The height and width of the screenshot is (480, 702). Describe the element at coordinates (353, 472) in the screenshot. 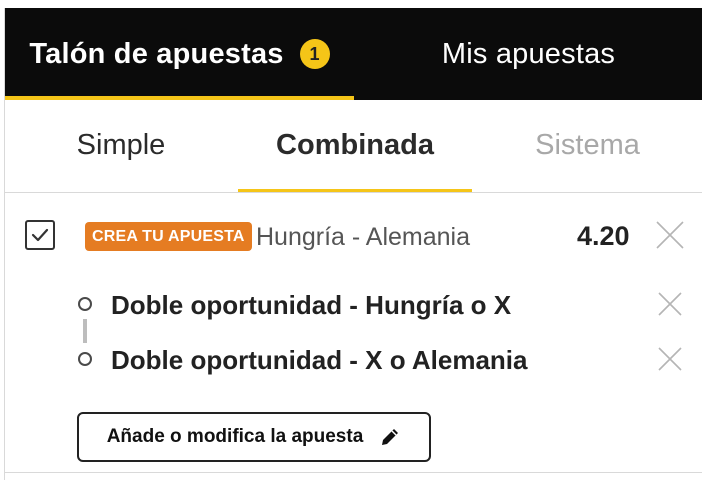

I see `divider` at that location.